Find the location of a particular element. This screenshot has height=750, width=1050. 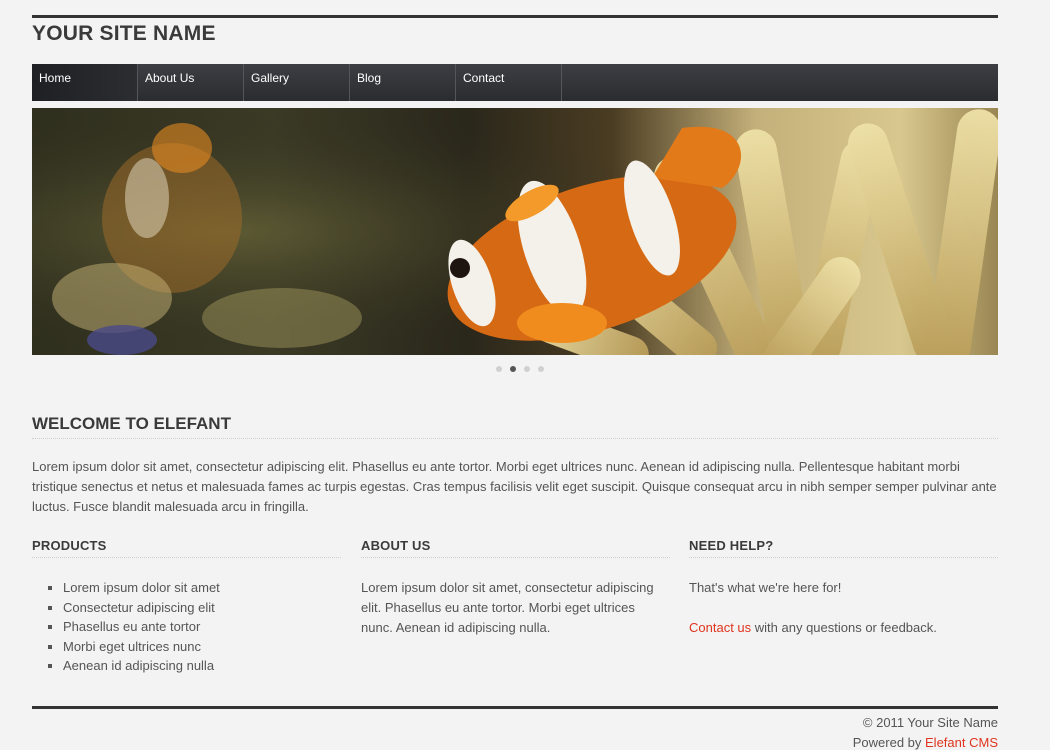

nav-item-contact: Contact is located at coordinates (509, 82).